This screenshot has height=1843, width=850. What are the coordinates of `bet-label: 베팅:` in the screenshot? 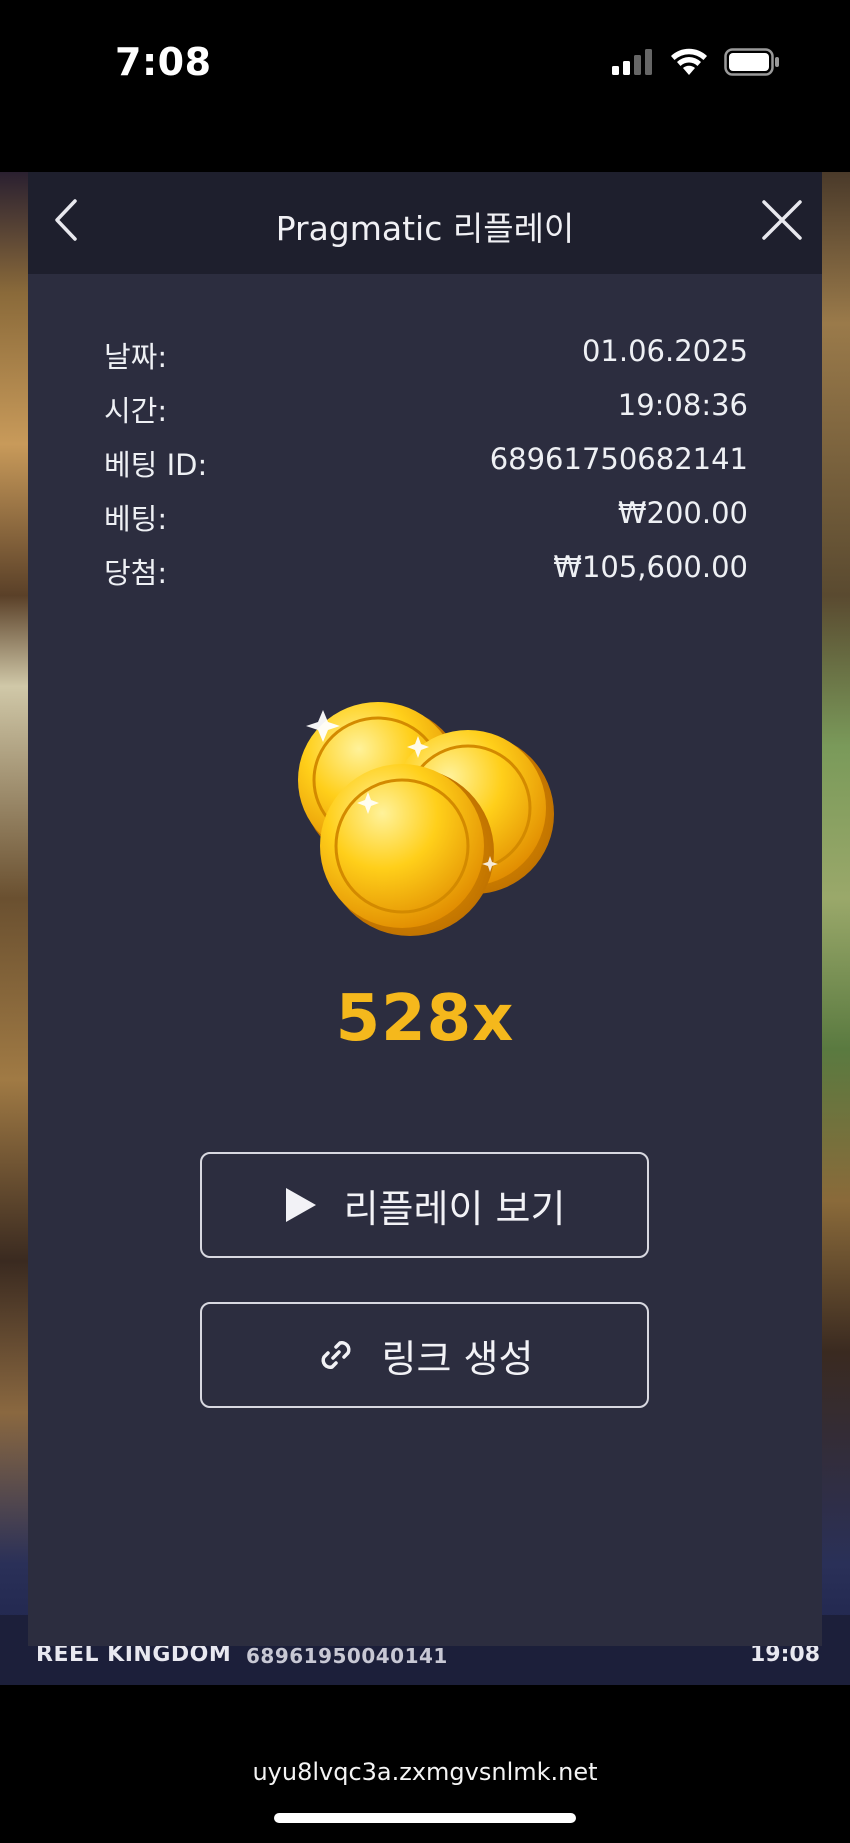 It's located at (136, 519).